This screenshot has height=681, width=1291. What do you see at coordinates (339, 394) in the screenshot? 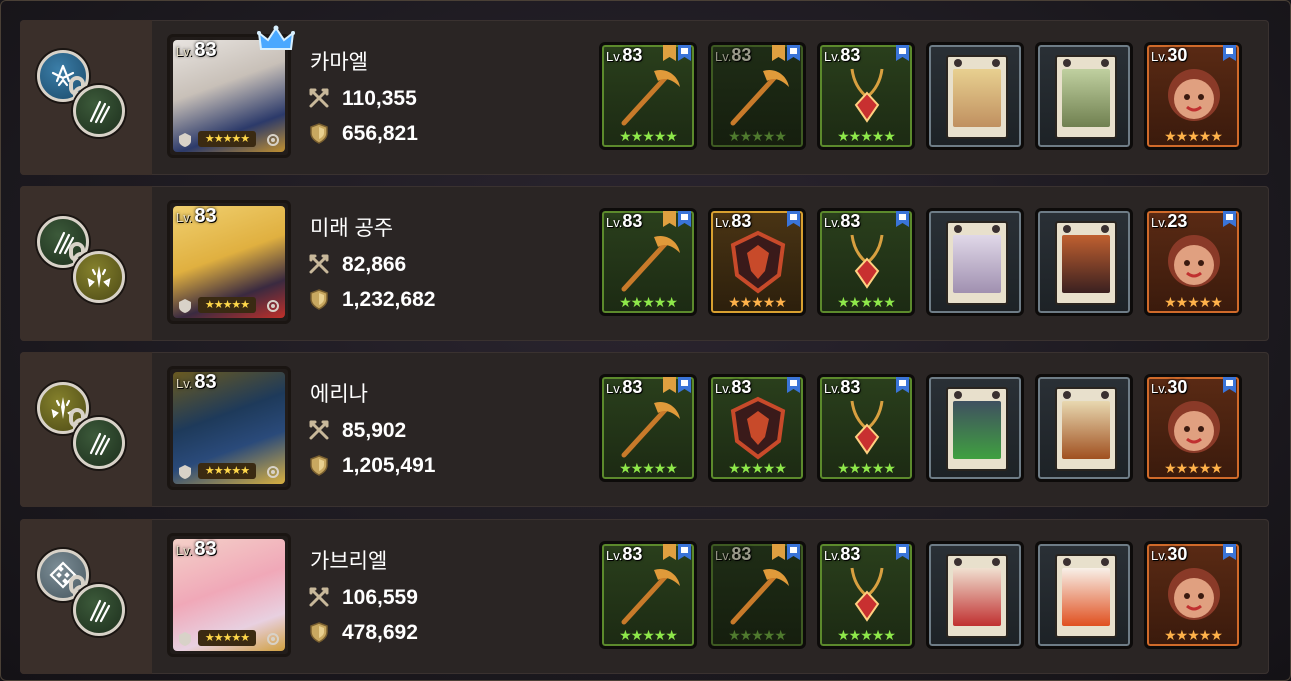
I see `hero-name: 에리나` at bounding box center [339, 394].